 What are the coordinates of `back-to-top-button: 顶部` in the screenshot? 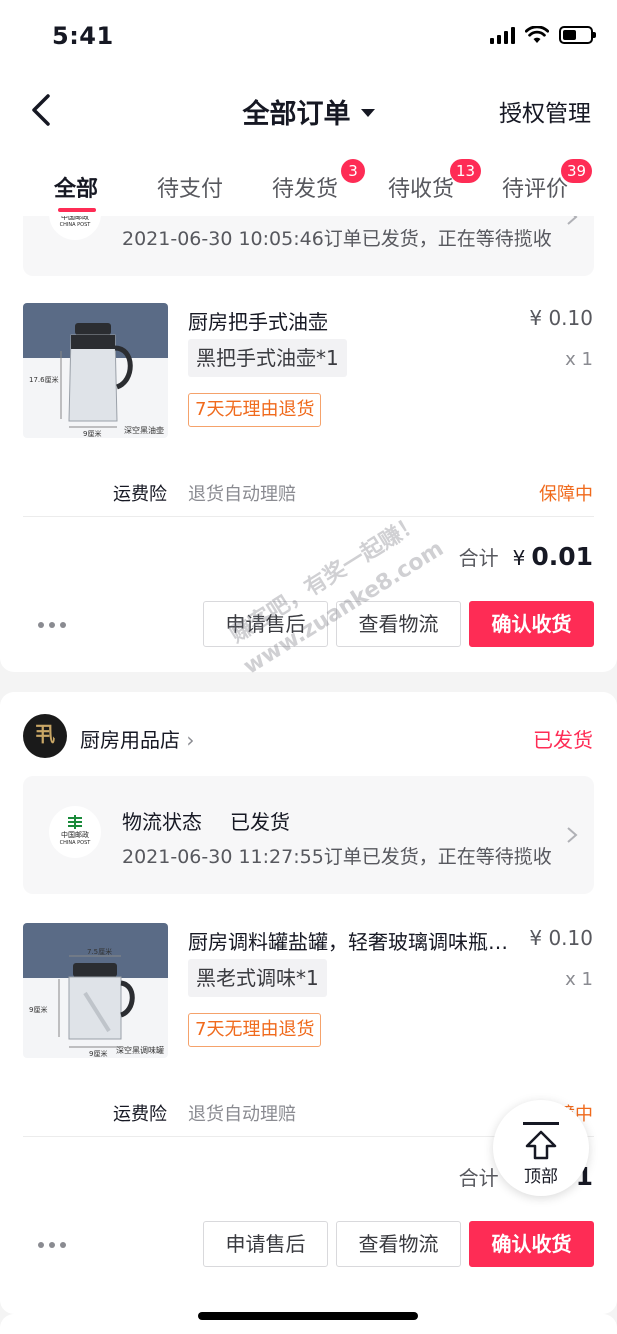 It's located at (541, 1148).